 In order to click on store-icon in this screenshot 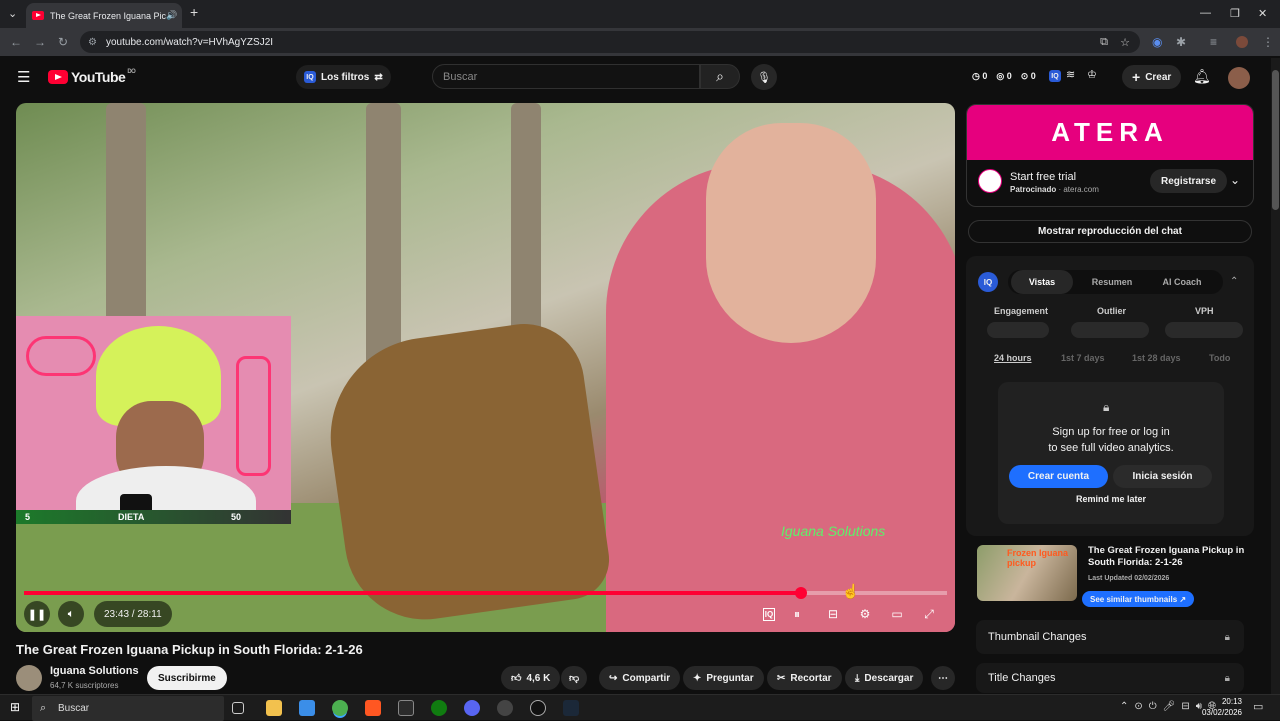, I will do `click(307, 708)`.